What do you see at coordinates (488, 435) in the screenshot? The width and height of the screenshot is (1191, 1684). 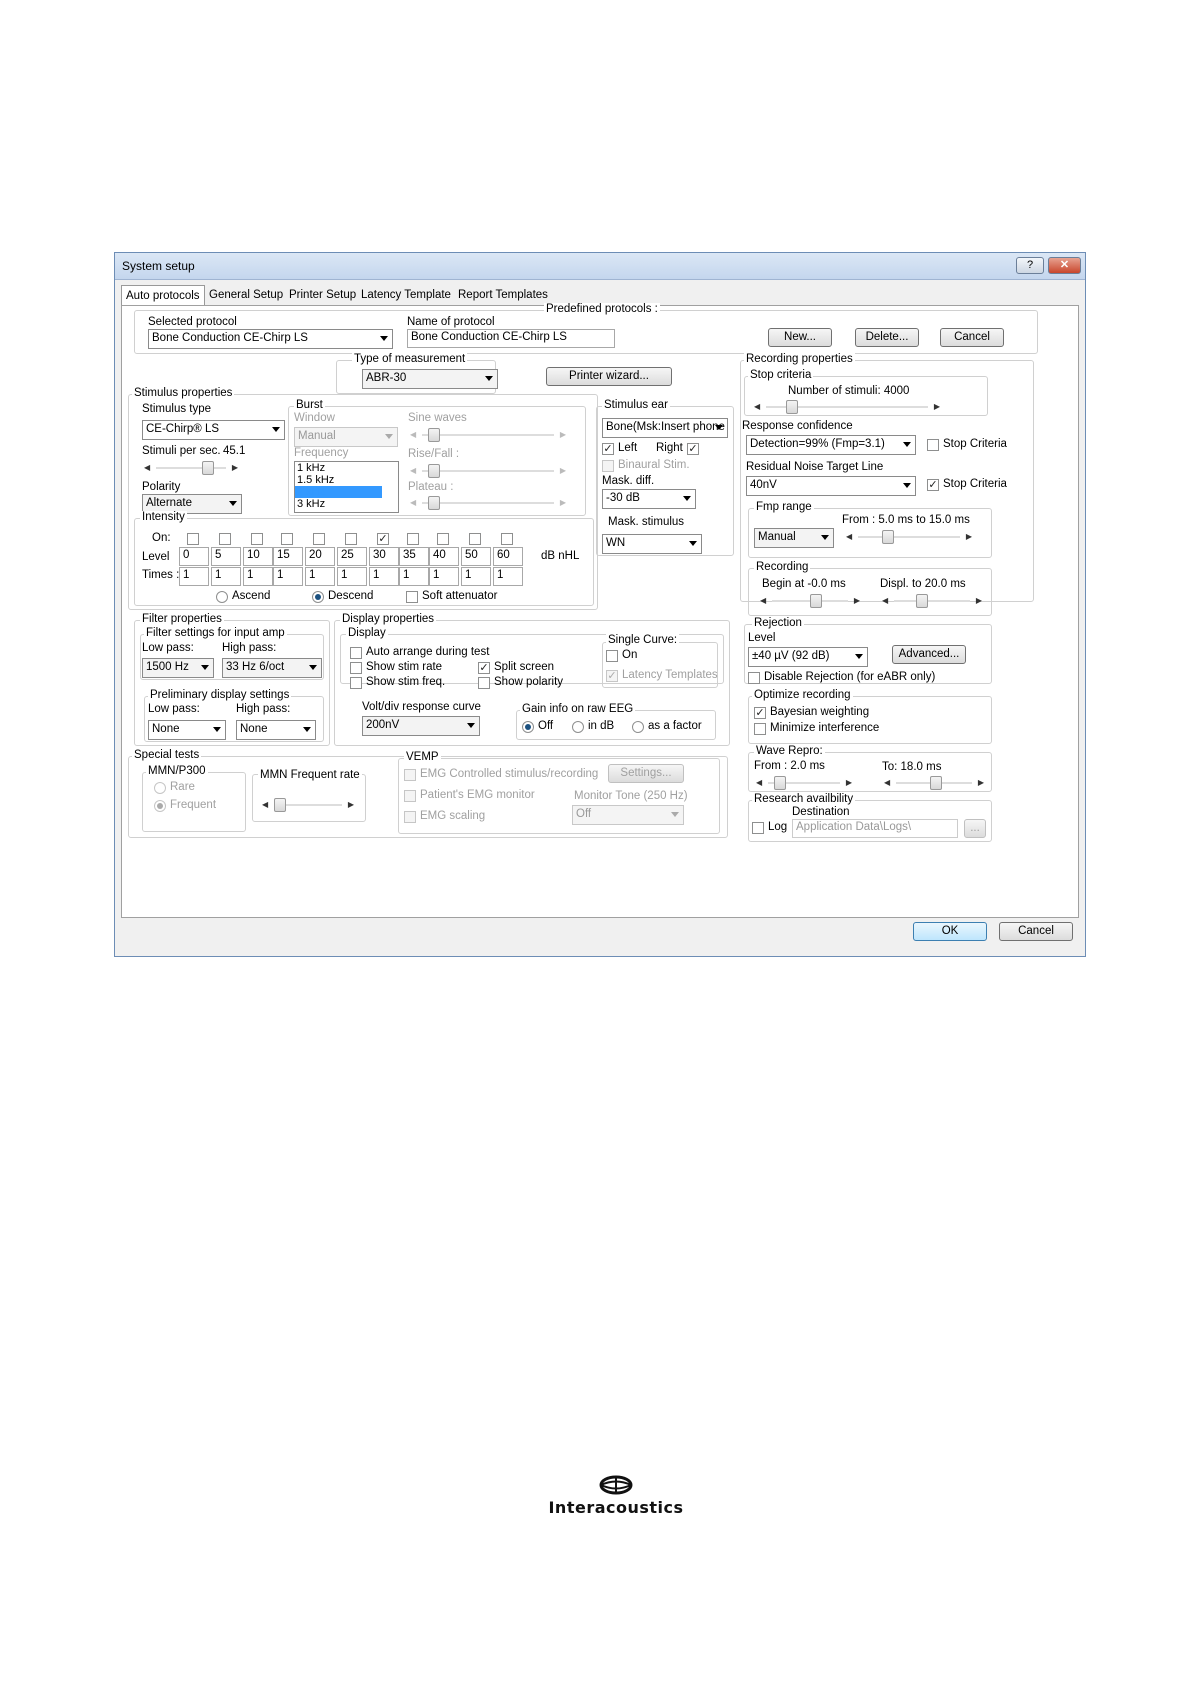 I see `sine-waves-slider: ◀ ▶` at bounding box center [488, 435].